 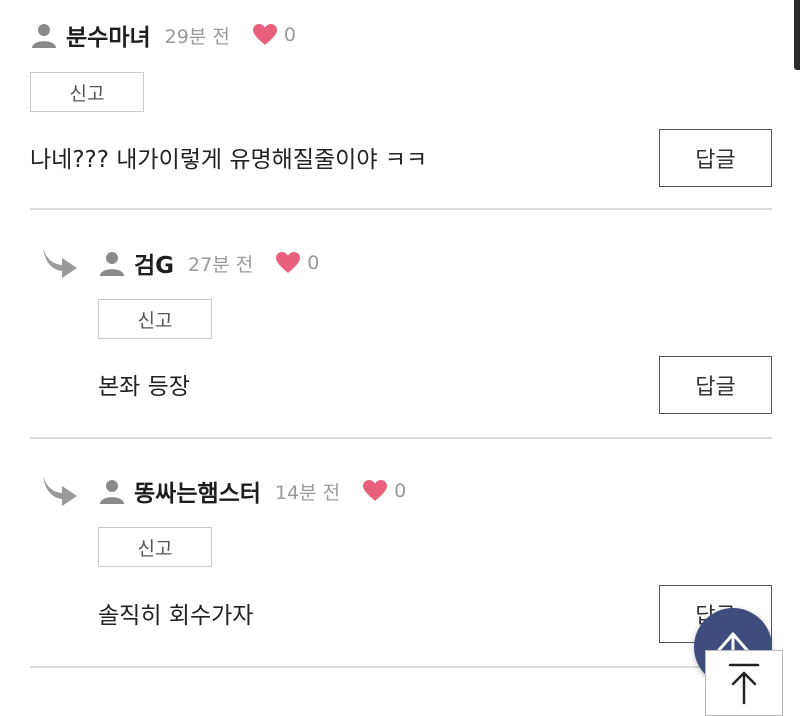 I want to click on comment-time: 29분 전, so click(x=197, y=36).